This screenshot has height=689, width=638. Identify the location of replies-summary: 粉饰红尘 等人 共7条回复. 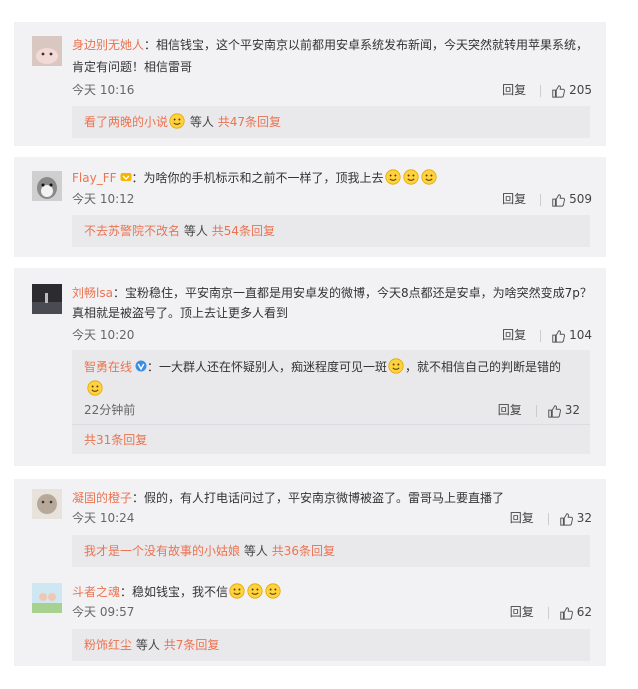
(331, 645).